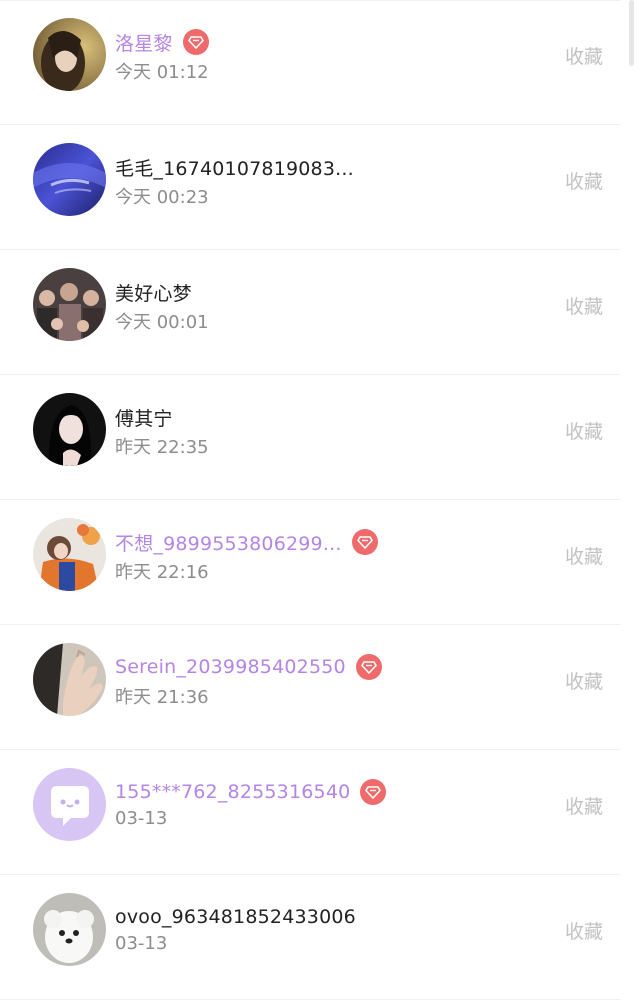 The image size is (640, 1000). What do you see at coordinates (310, 62) in the screenshot?
I see `list-item: 洛星黎 今天 01:12 收藏` at bounding box center [310, 62].